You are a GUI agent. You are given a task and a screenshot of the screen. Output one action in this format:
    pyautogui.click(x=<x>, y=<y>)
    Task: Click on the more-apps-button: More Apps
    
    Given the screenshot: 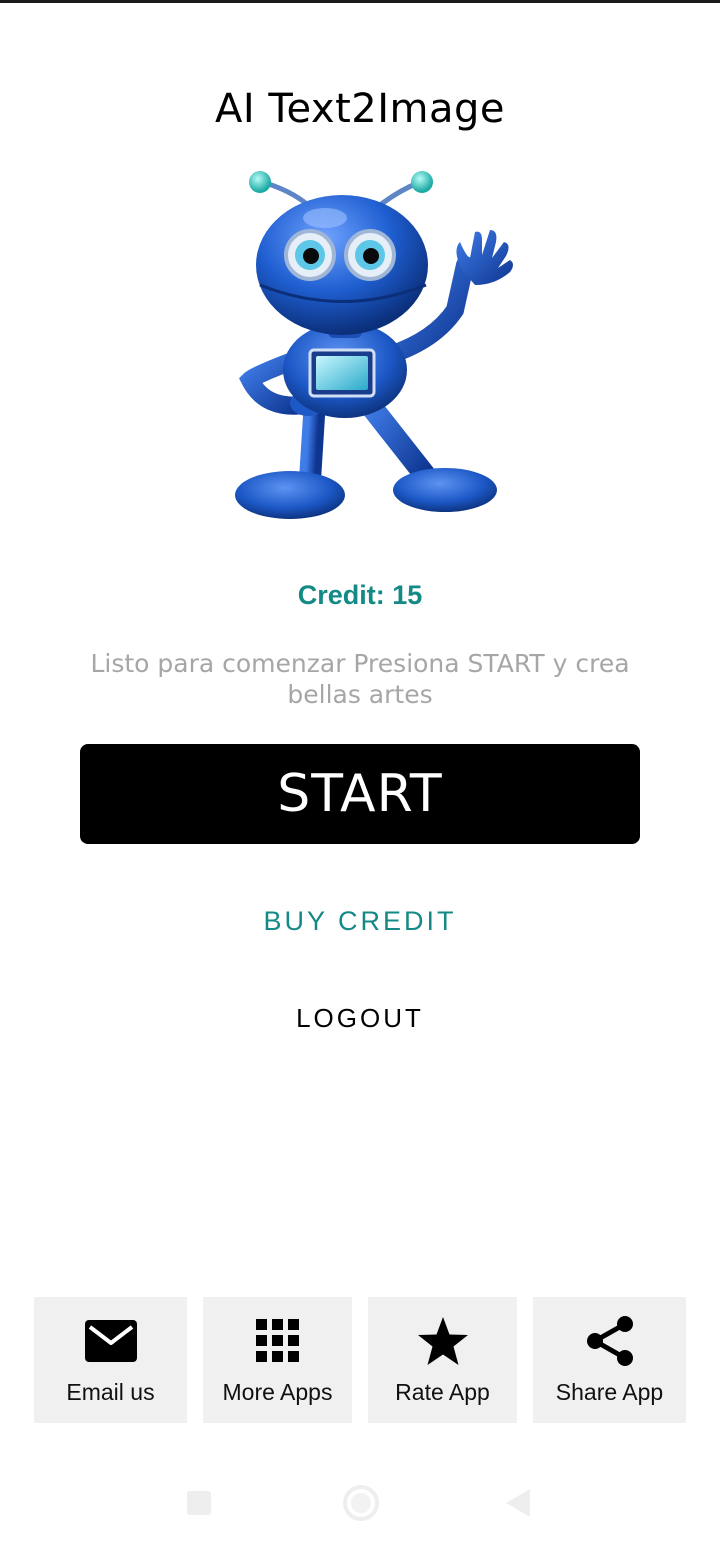 What is the action you would take?
    pyautogui.click(x=277, y=1360)
    